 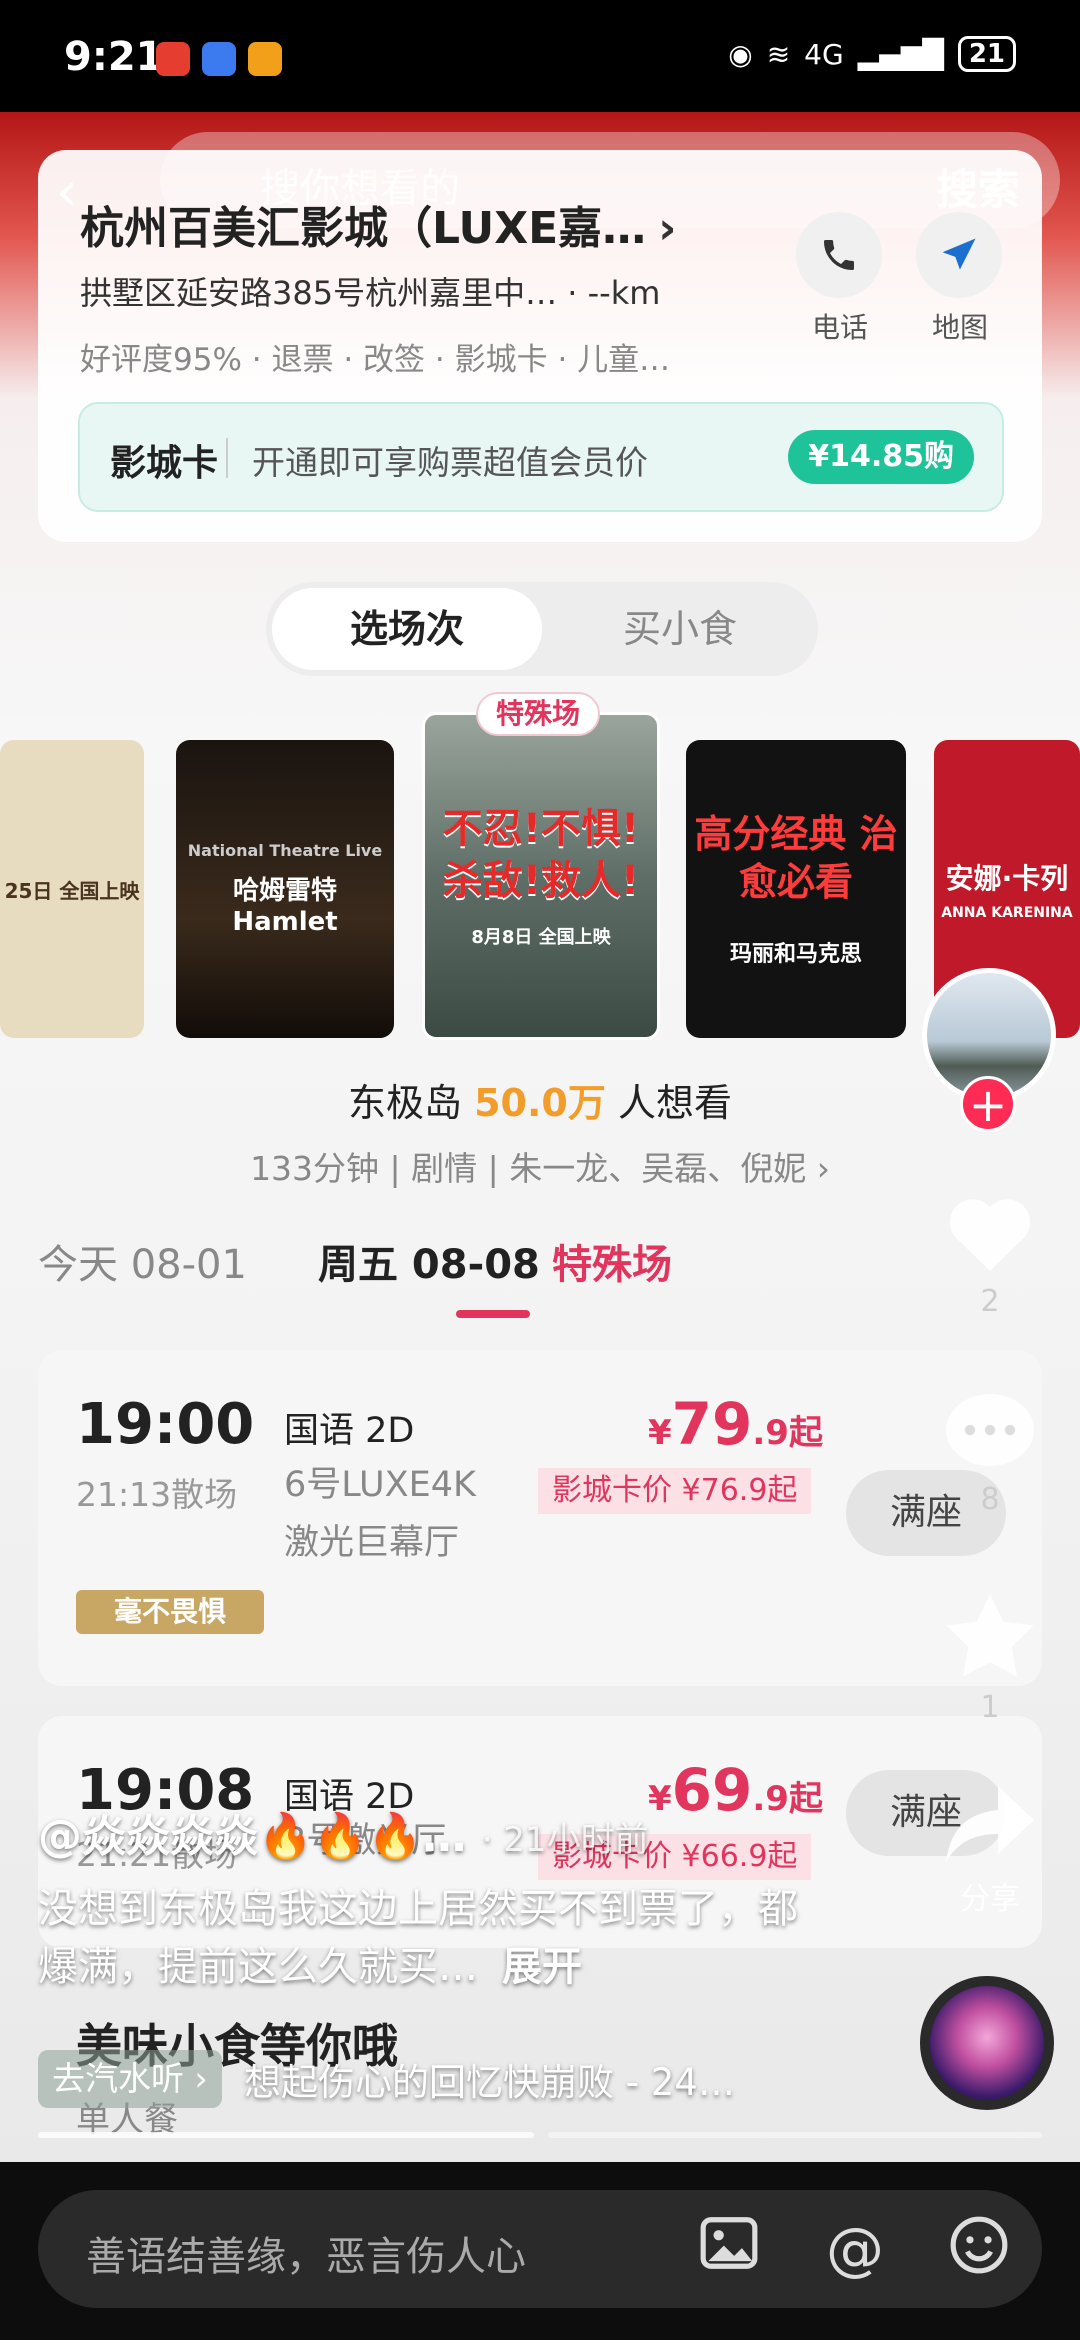 I want to click on like-button: 2, so click(x=990, y=1252).